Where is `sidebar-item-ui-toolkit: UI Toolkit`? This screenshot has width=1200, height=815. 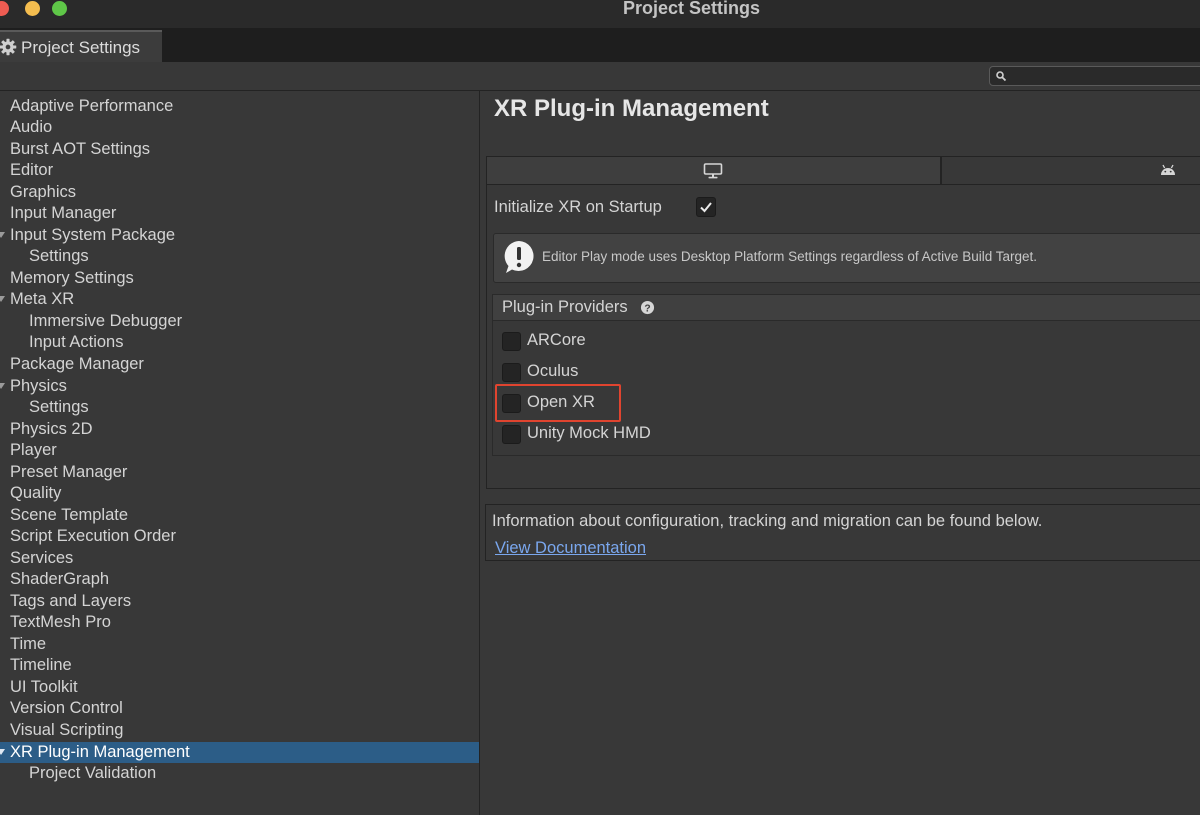
sidebar-item-ui-toolkit: UI Toolkit is located at coordinates (239, 687).